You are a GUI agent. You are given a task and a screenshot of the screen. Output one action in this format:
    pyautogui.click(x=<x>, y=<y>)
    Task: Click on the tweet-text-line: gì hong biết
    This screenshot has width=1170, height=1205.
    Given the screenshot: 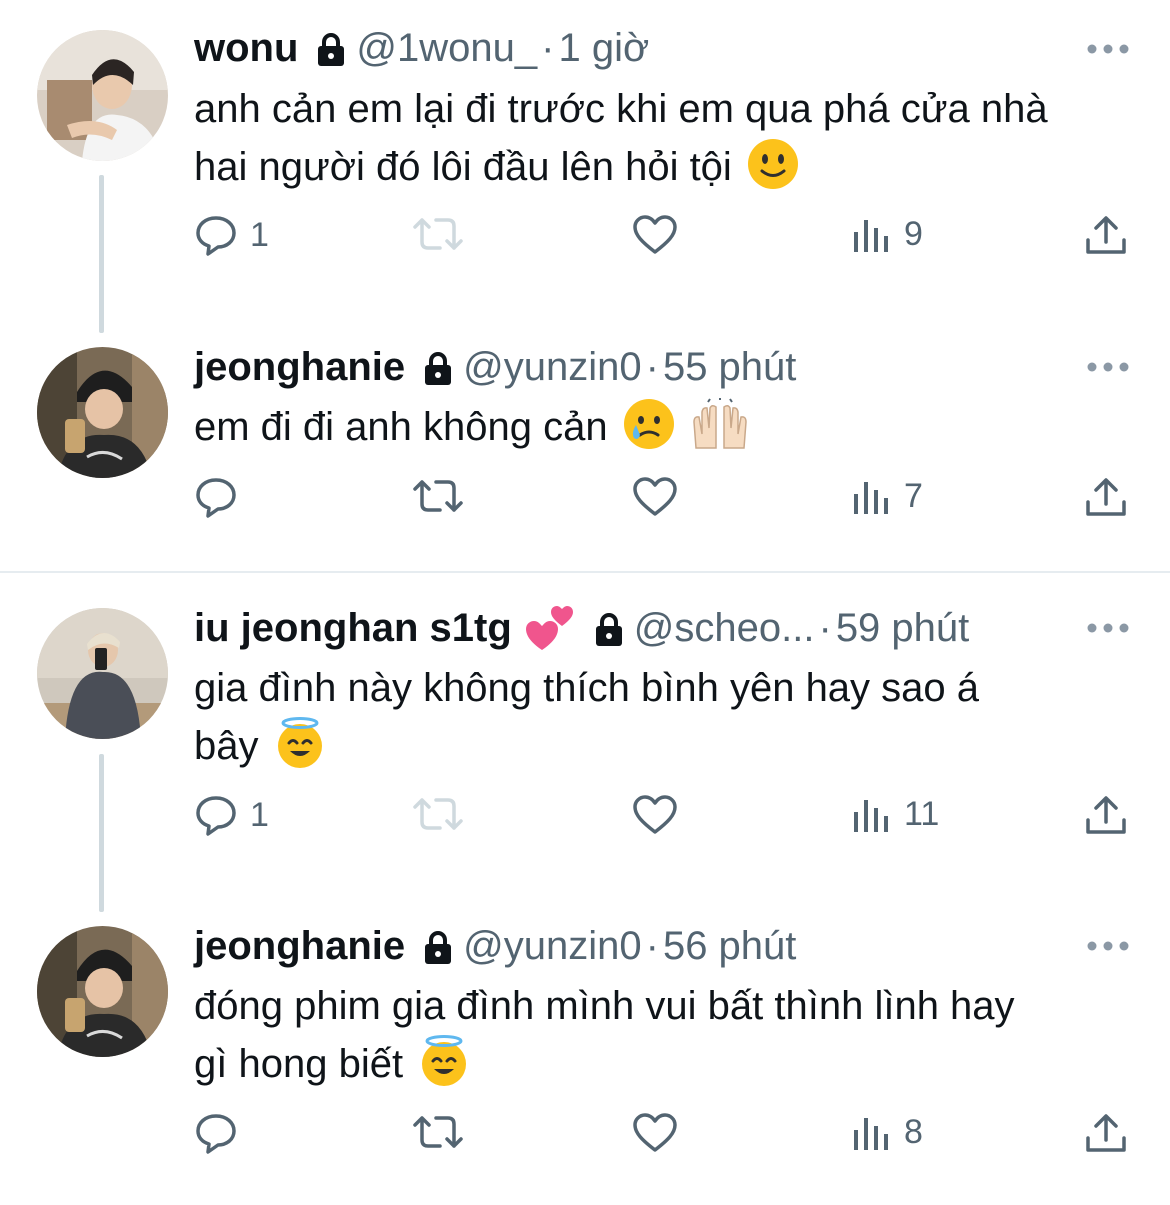 What is the action you would take?
    pyautogui.click(x=299, y=1064)
    